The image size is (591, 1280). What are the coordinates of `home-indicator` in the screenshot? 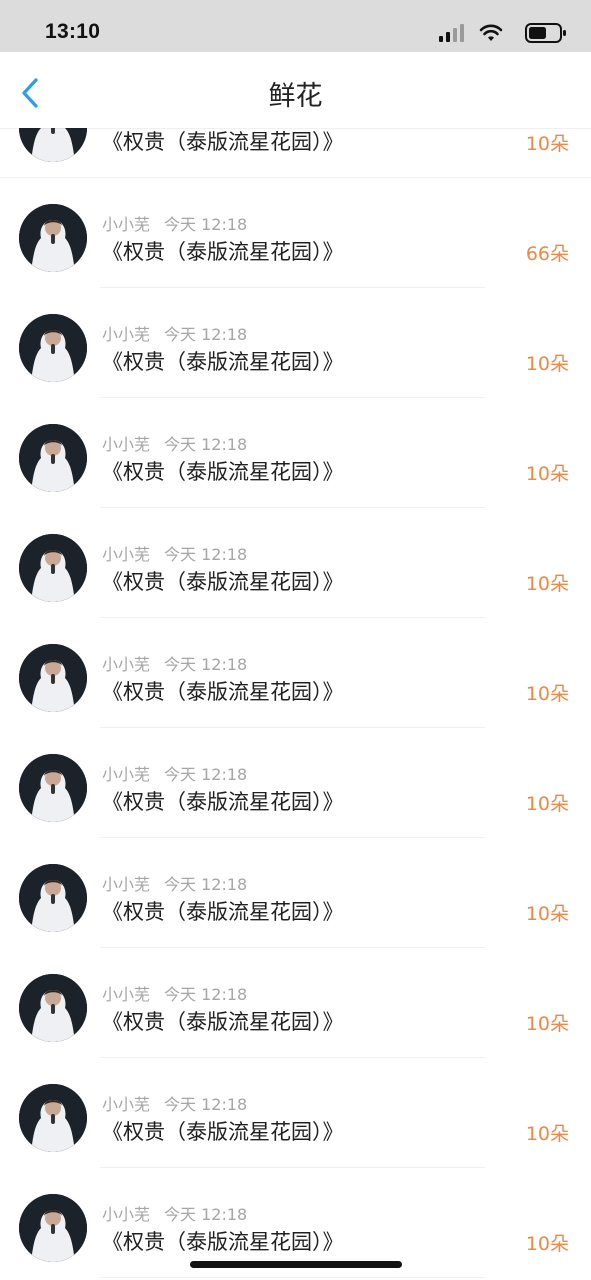 It's located at (296, 1264).